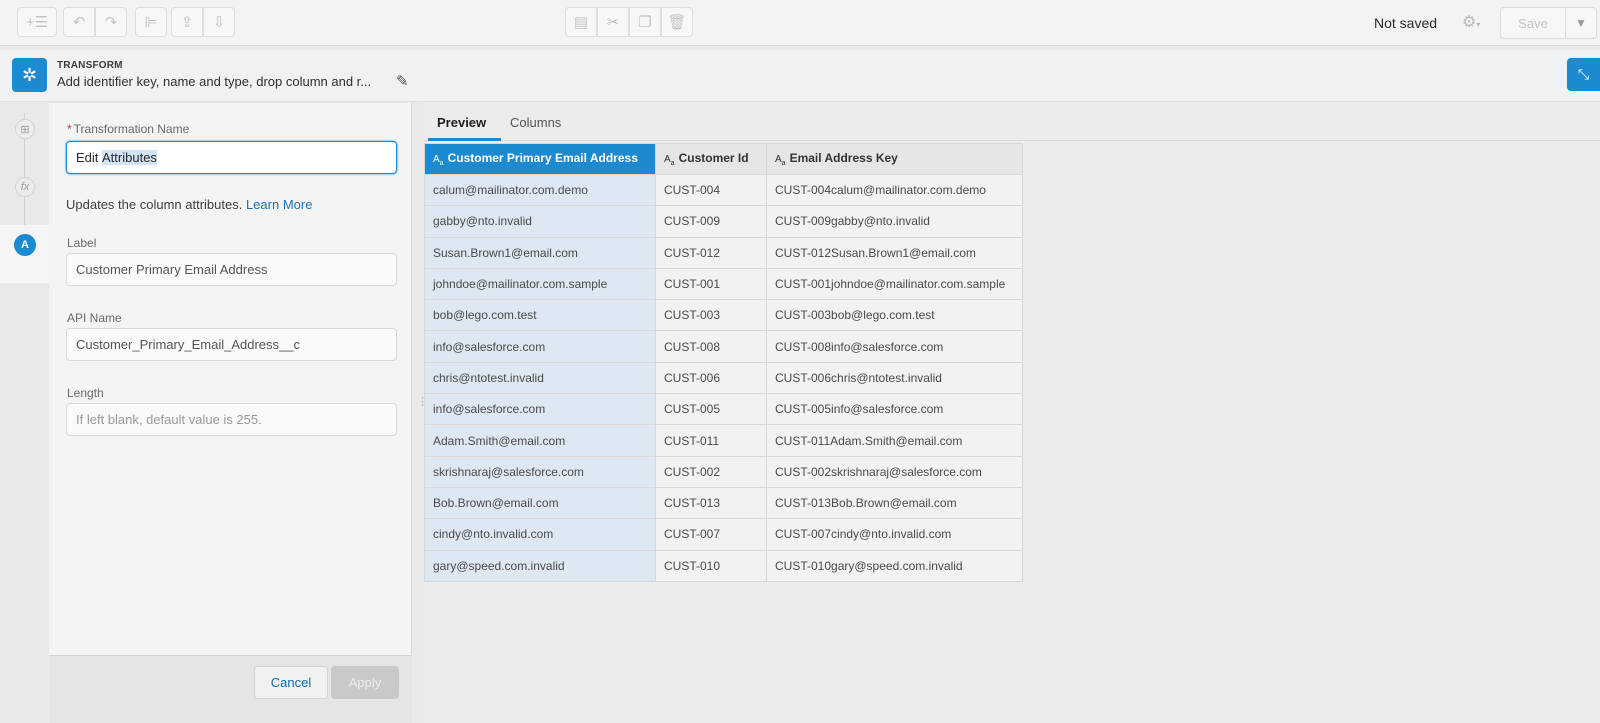 This screenshot has height=723, width=1600. I want to click on table-cell: CUST-005, so click(711, 409).